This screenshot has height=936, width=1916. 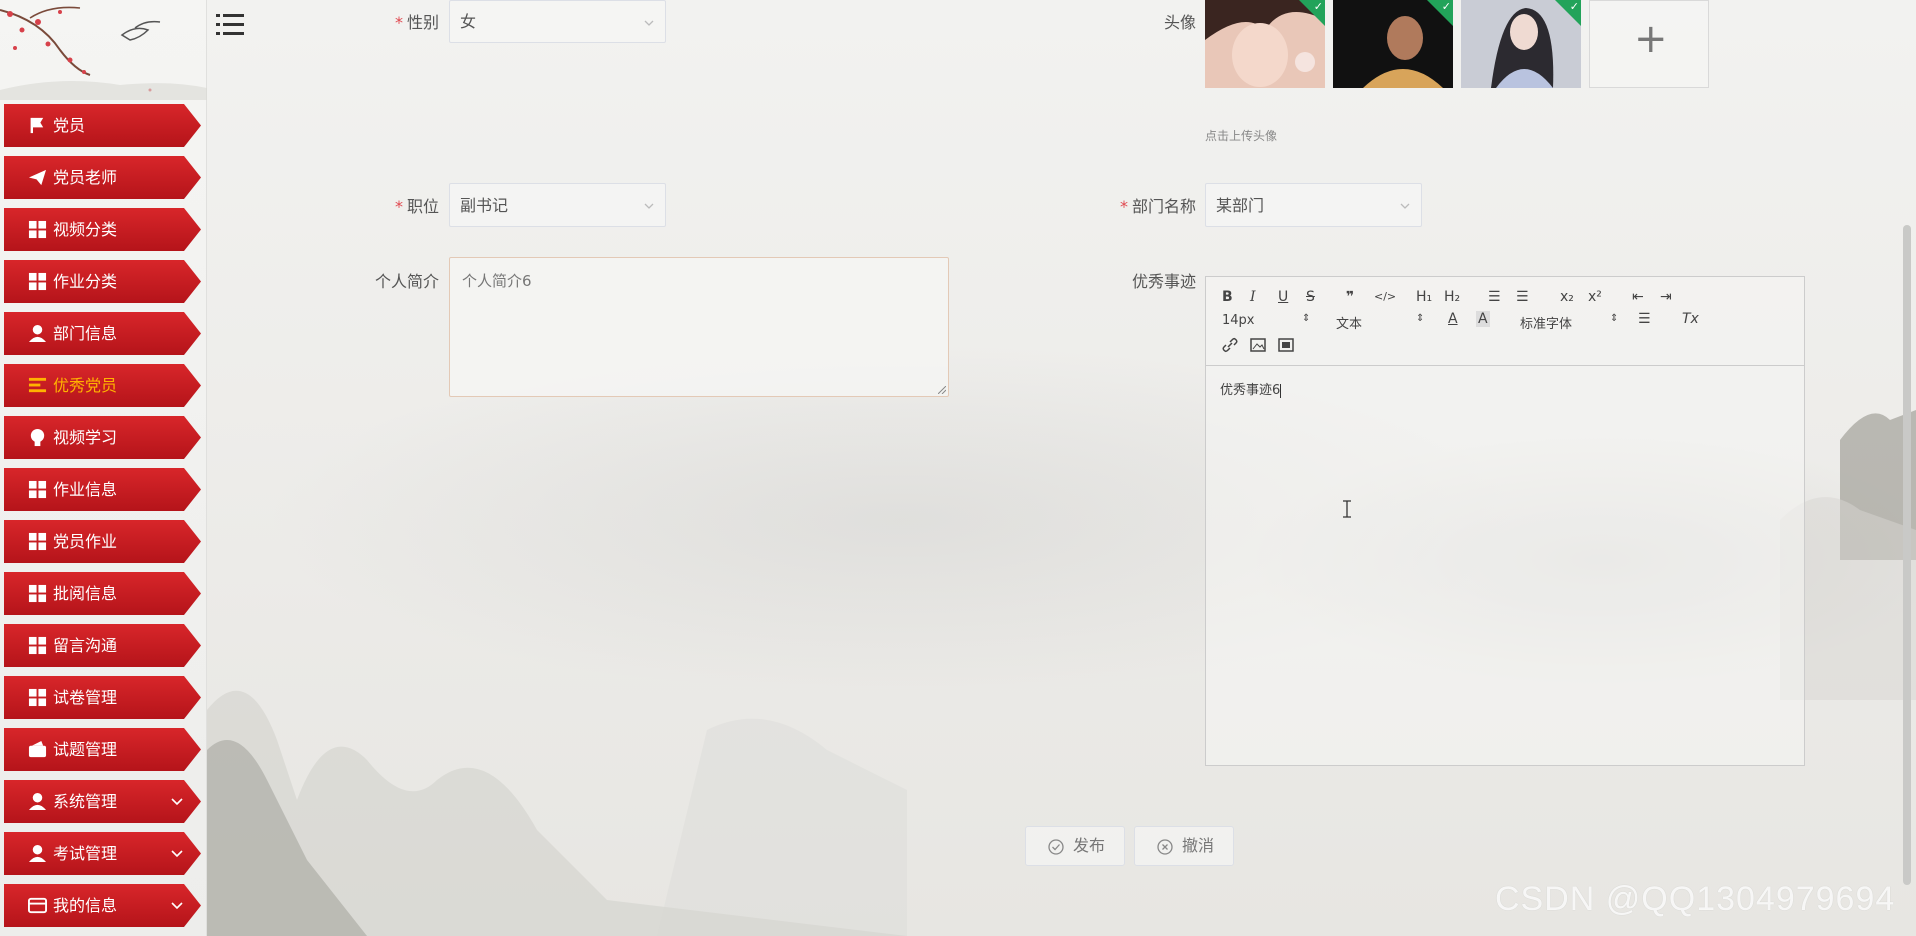 What do you see at coordinates (37, 905) in the screenshot?
I see `card-icon` at bounding box center [37, 905].